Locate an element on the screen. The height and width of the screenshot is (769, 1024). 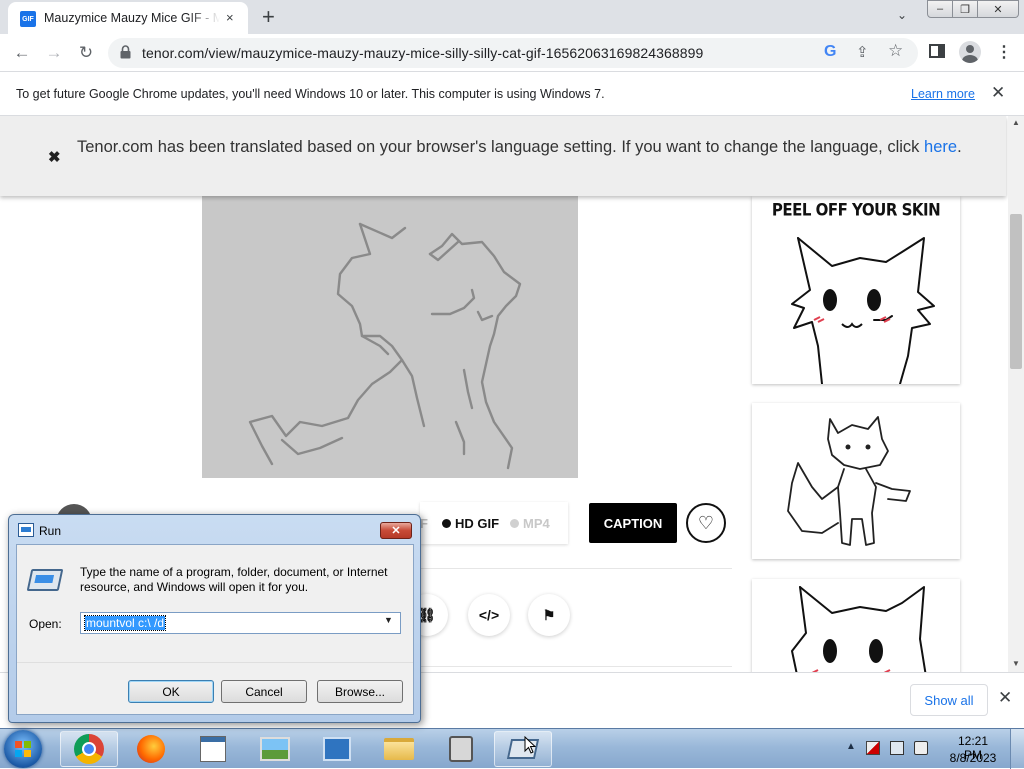
tab-search-chevron-icon: ⌄ is located at coordinates (902, 15).